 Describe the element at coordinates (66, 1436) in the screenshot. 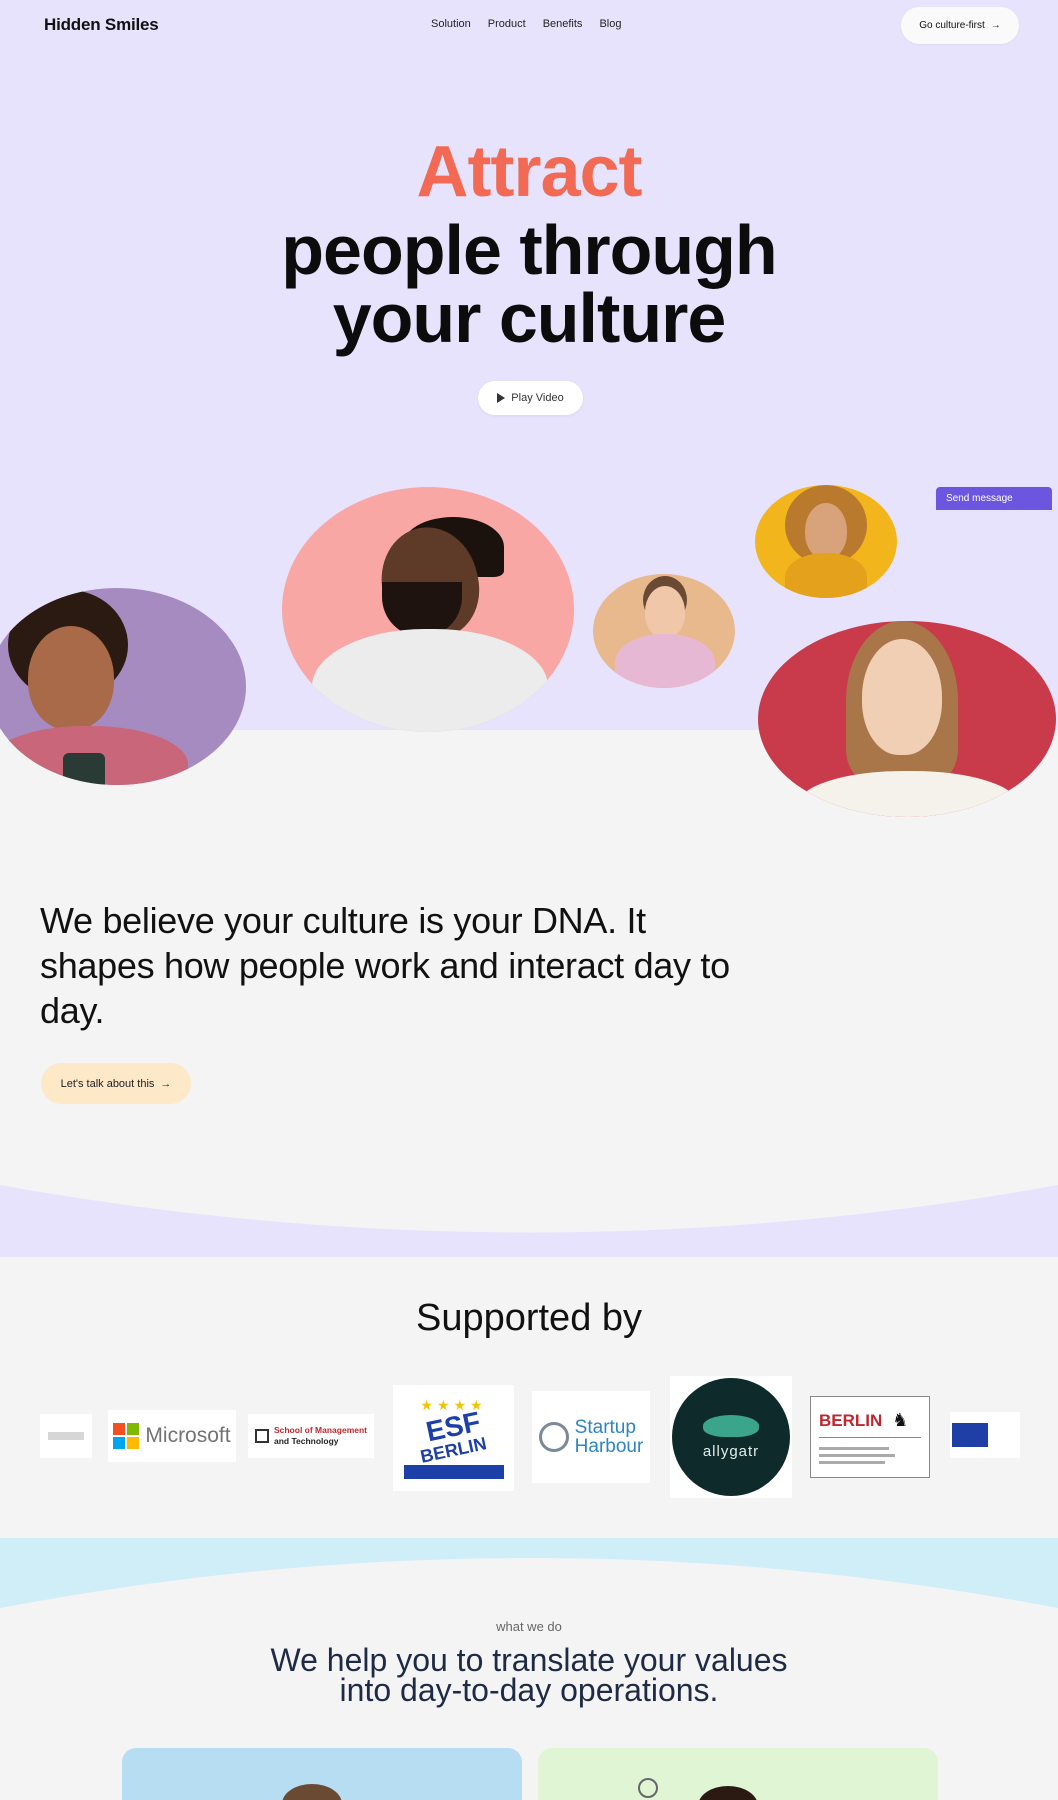

I see `eu-logo-partial-left` at that location.